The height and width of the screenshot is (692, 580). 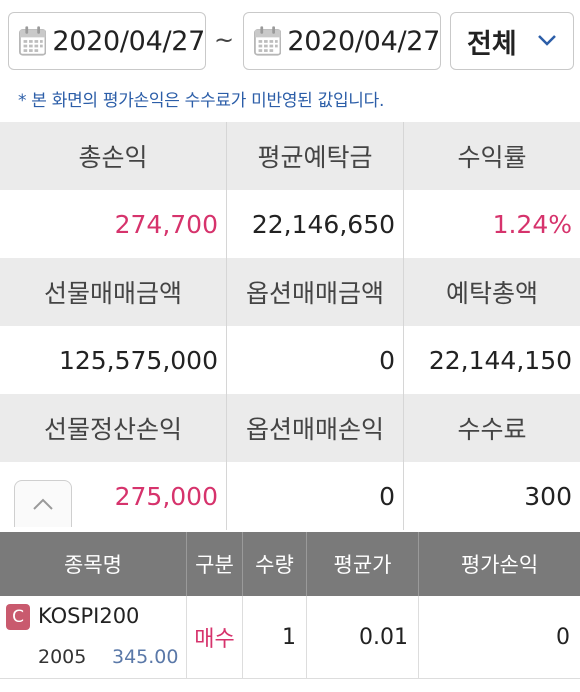 I want to click on column-header-name: 종목명, so click(x=93, y=564).